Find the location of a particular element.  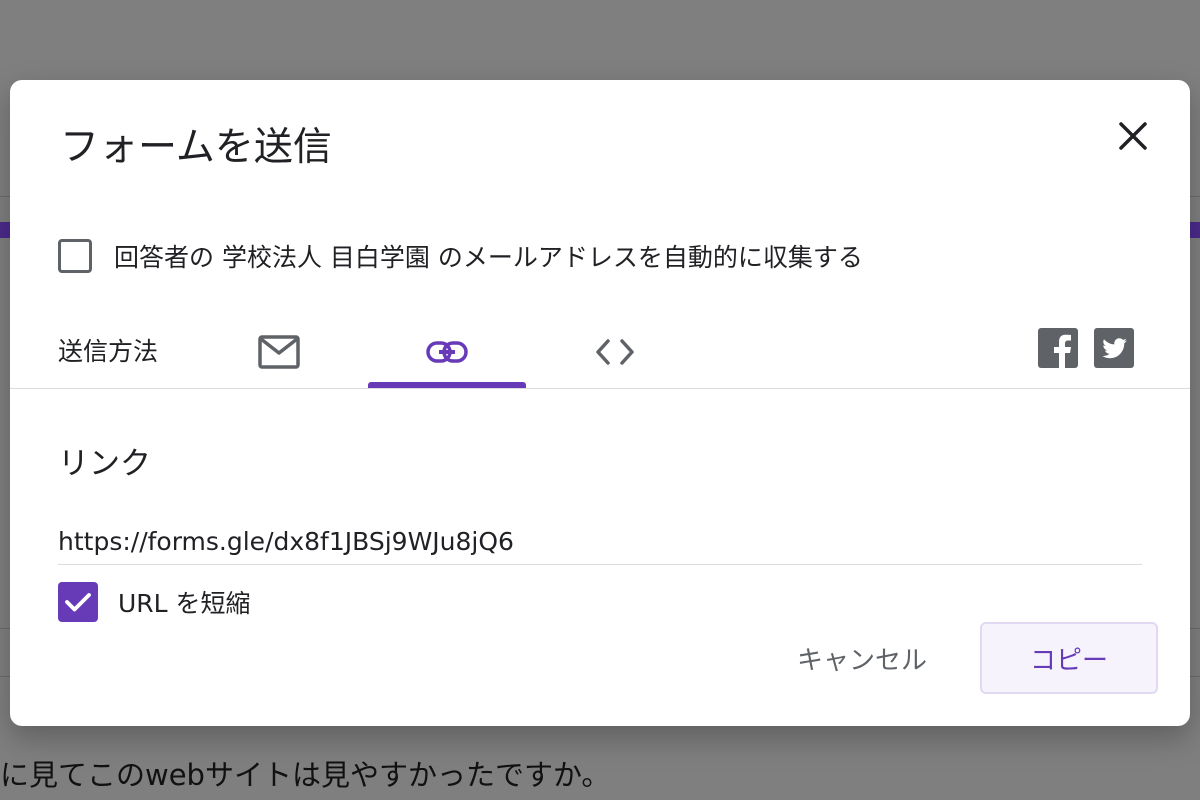

shorten-url-label: URL を短縮 is located at coordinates (184, 603).